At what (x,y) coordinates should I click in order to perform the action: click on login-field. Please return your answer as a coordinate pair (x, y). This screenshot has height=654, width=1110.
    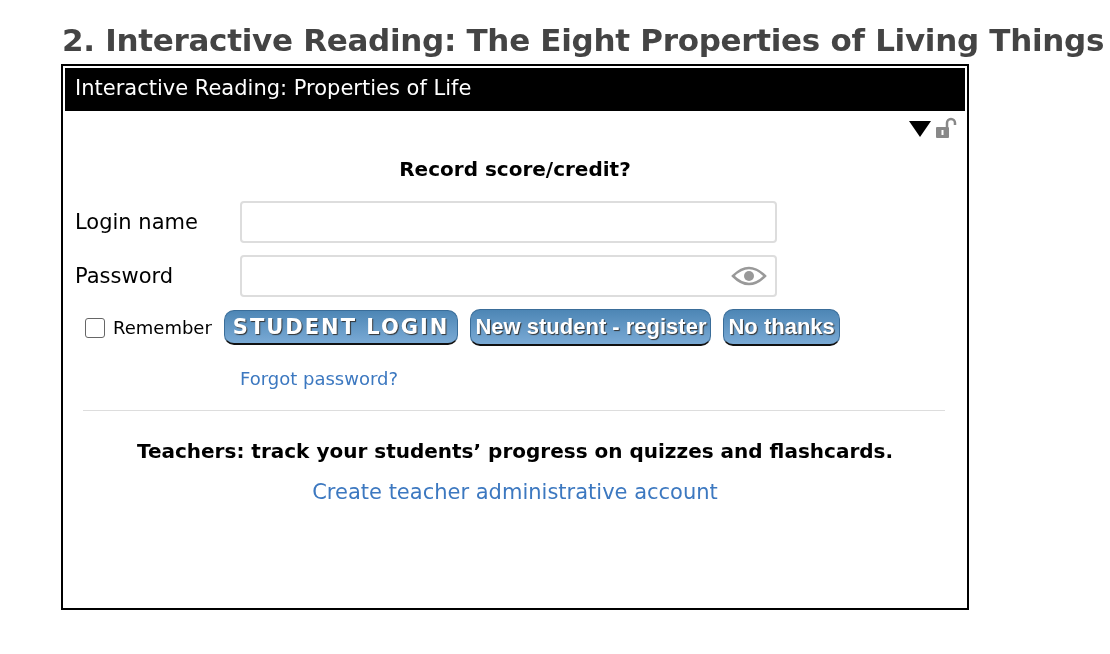
    Looking at the image, I should click on (508, 222).